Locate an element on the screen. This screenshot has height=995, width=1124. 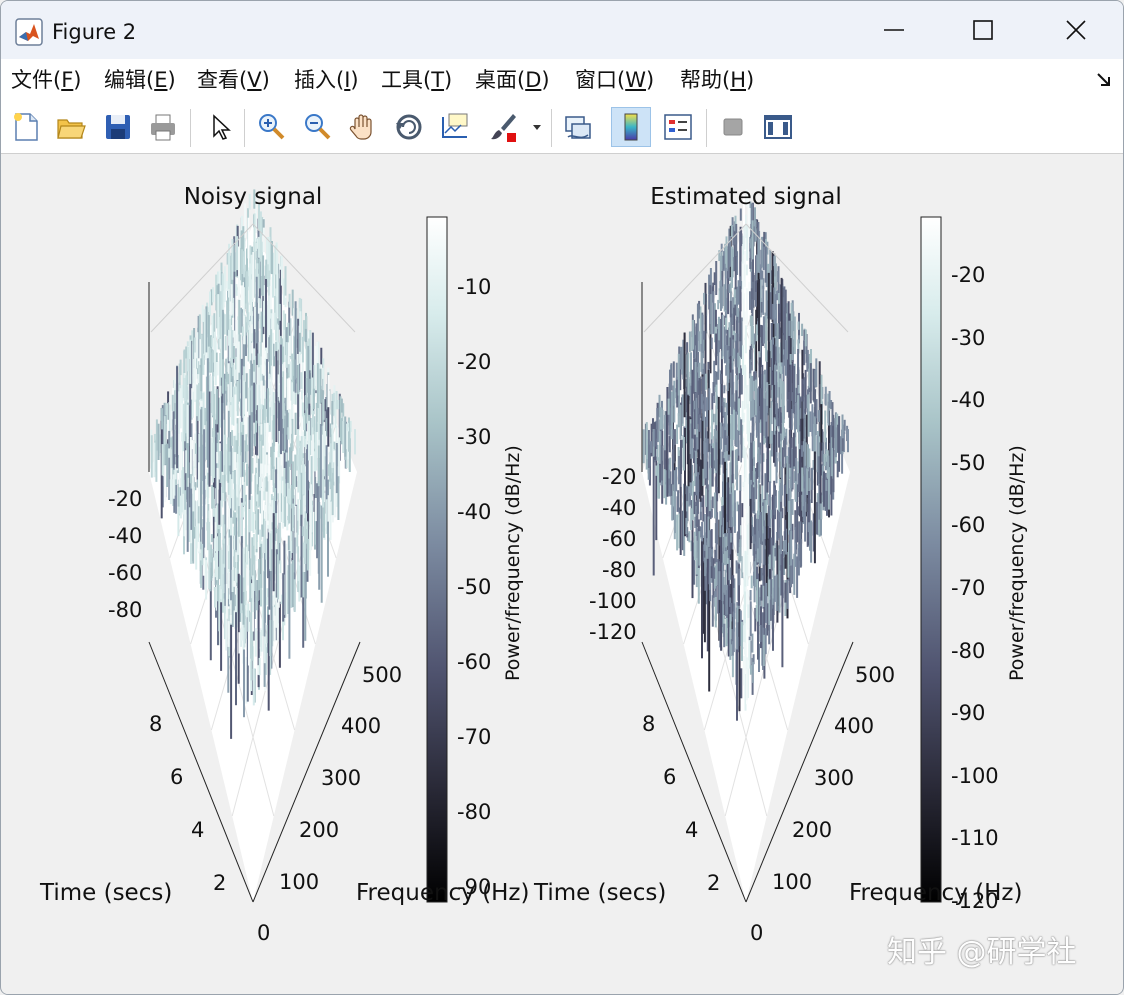
menu-file: 文件(F) is located at coordinates (46, 80).